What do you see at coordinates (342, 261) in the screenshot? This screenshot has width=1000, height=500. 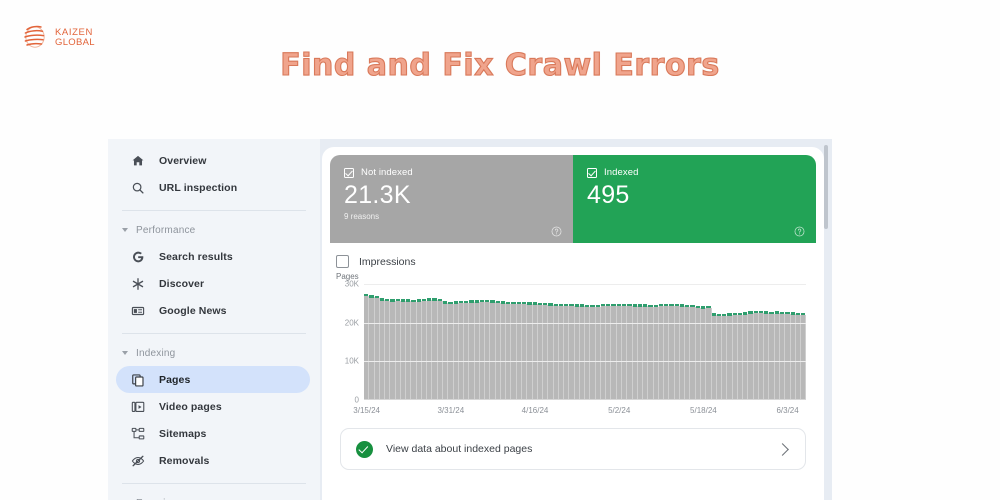 I see `impressions-checkbox` at bounding box center [342, 261].